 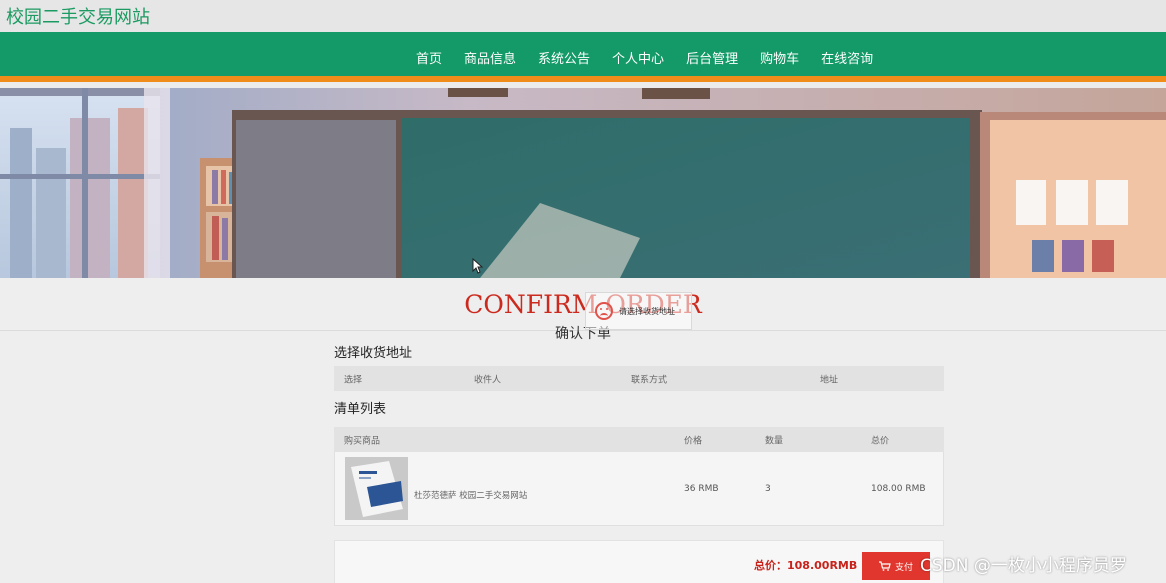 I want to click on alert-toast: 请选择收货地址, so click(x=638, y=311).